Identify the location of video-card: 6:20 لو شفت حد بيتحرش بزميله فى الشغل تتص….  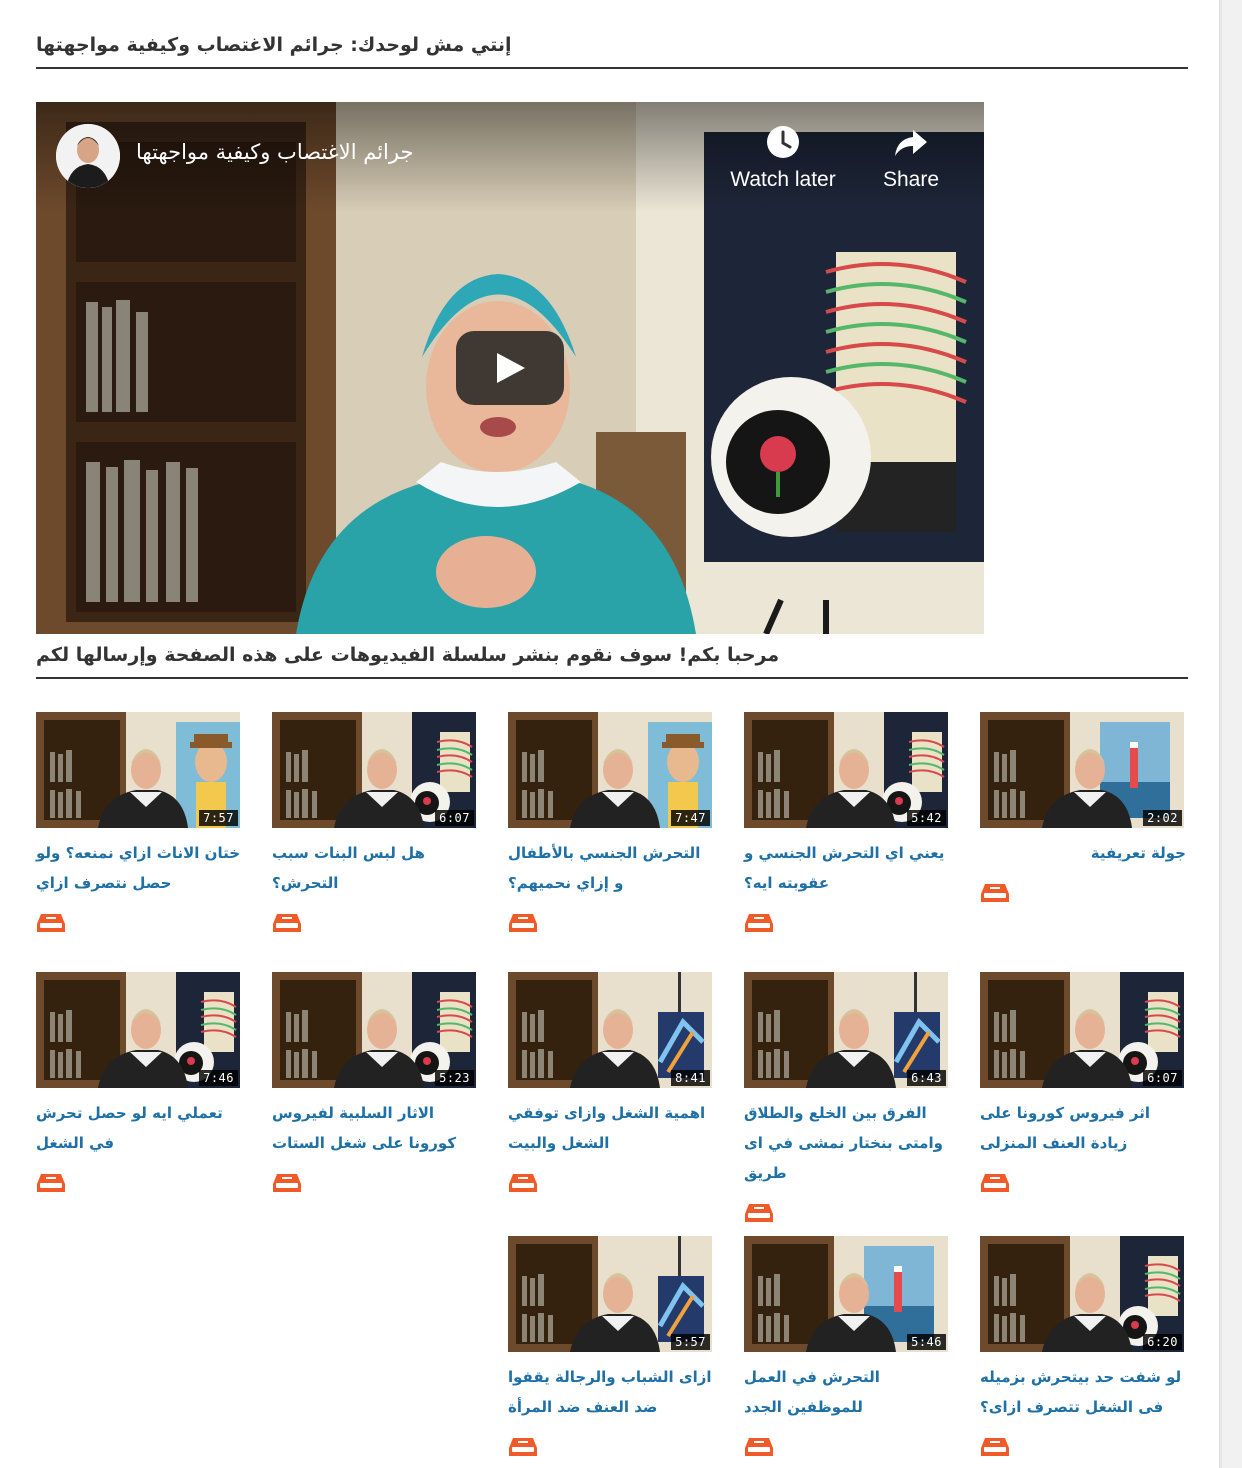
(1083, 1347).